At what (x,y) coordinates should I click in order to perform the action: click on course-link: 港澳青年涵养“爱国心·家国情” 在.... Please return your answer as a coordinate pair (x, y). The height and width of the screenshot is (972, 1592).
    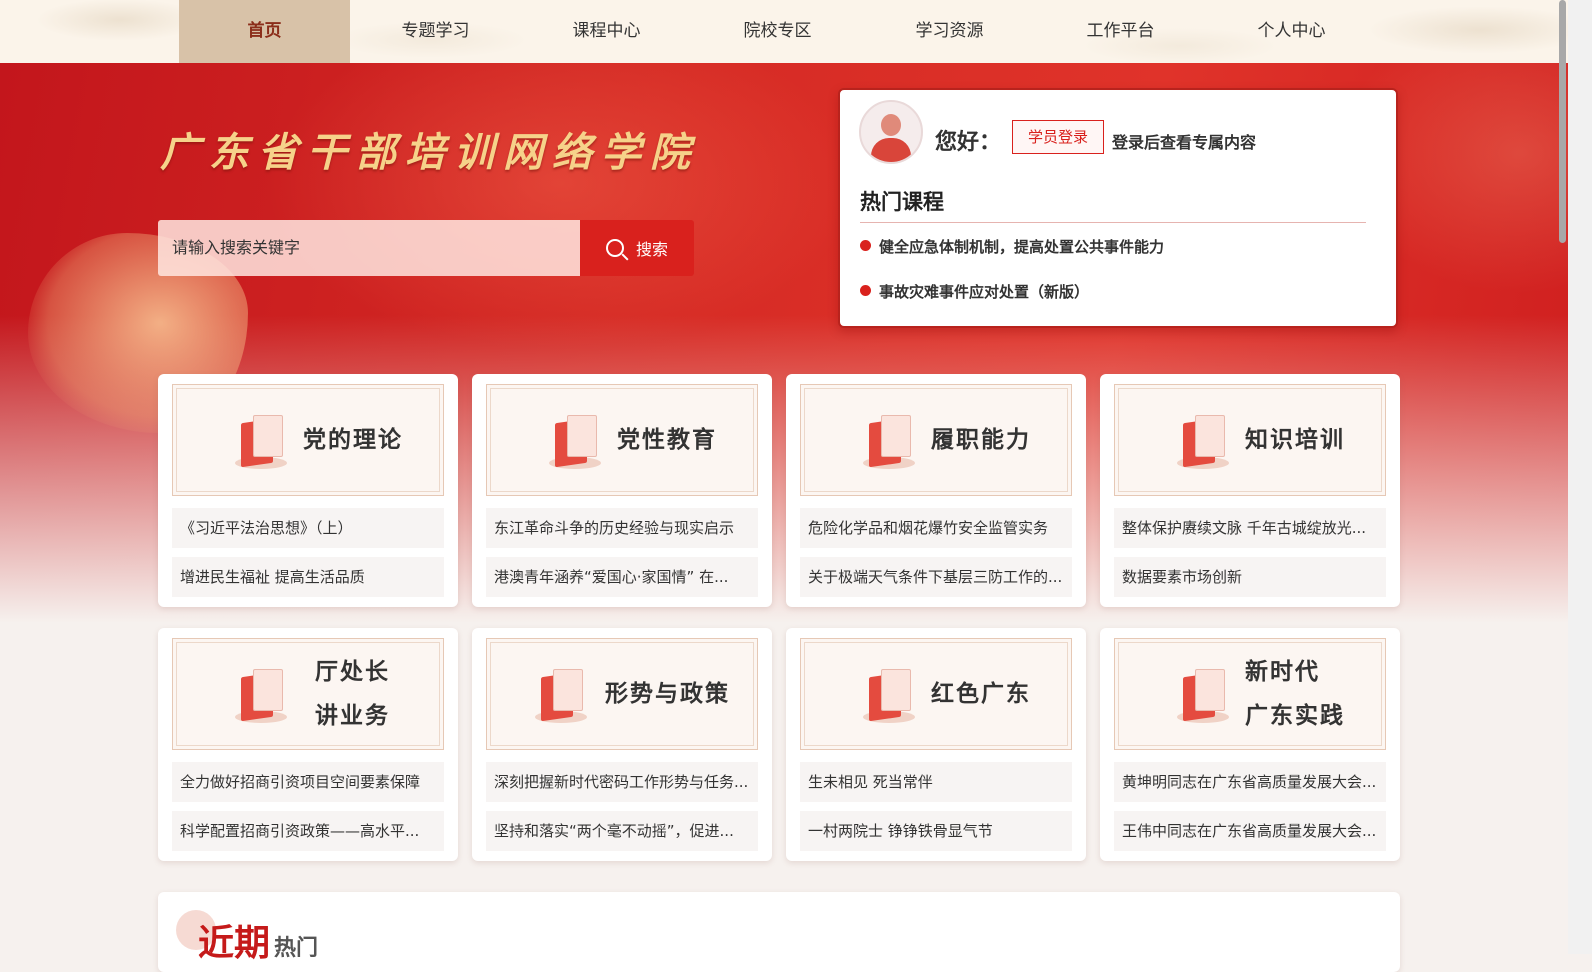
    Looking at the image, I should click on (622, 577).